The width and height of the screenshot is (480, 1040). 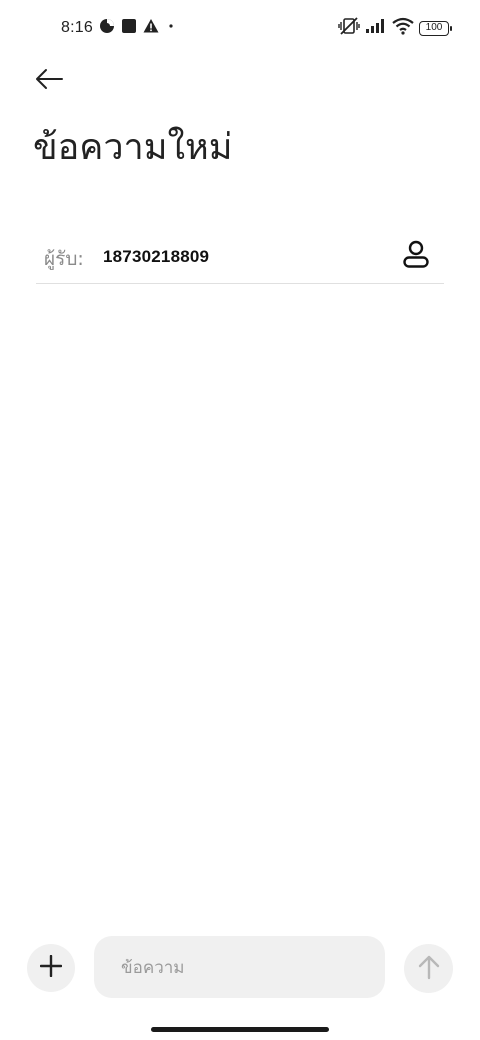 What do you see at coordinates (156, 257) in the screenshot?
I see `recipient-input: 18730218809` at bounding box center [156, 257].